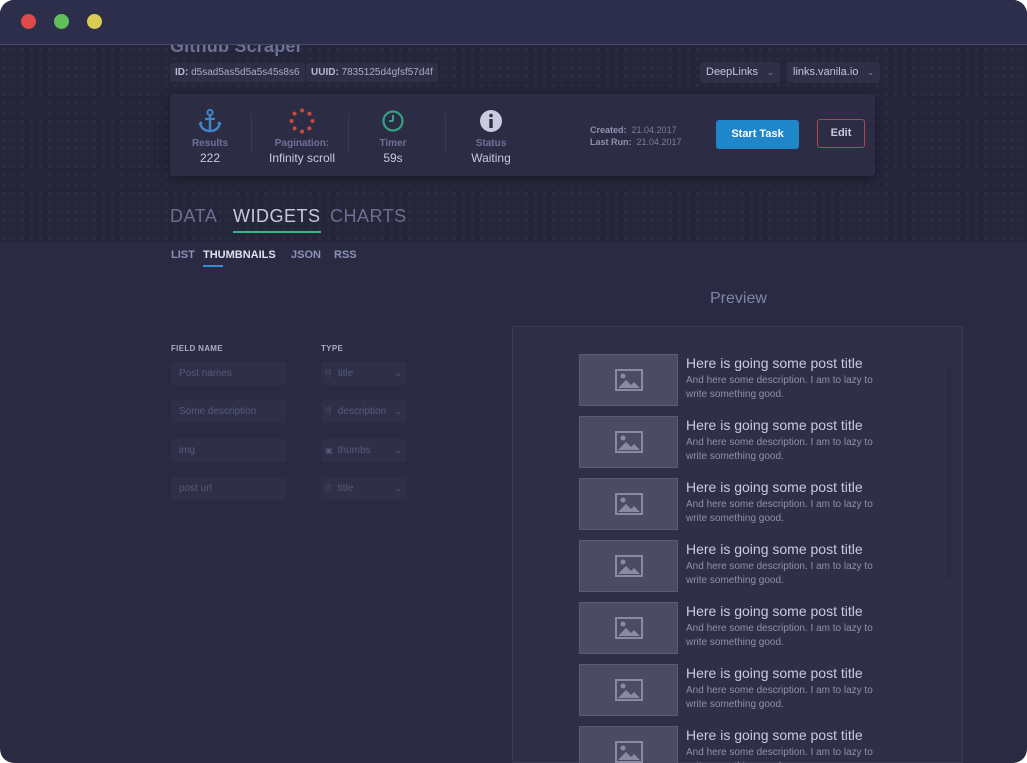 This screenshot has width=1027, height=763. I want to click on type-select: 🗎 description ⌄, so click(364, 411).